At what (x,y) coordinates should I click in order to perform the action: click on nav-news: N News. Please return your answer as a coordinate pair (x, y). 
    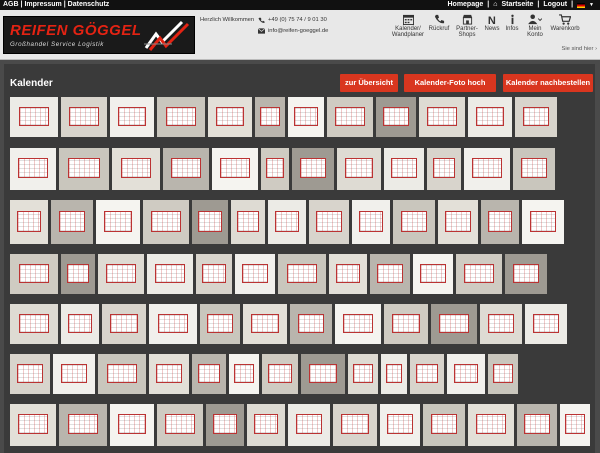
    Looking at the image, I should click on (492, 26).